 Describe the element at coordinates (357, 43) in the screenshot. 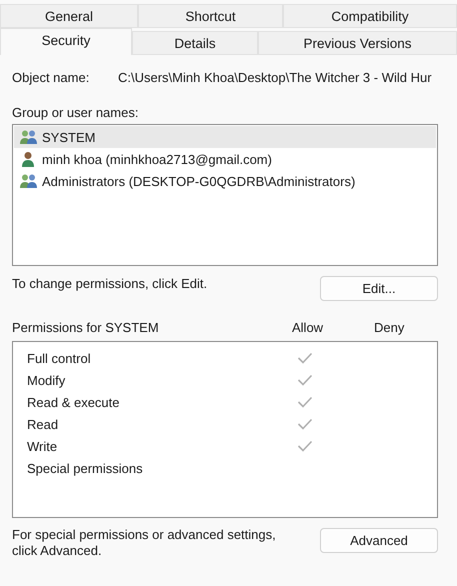

I see `tab: Previous Versions` at that location.